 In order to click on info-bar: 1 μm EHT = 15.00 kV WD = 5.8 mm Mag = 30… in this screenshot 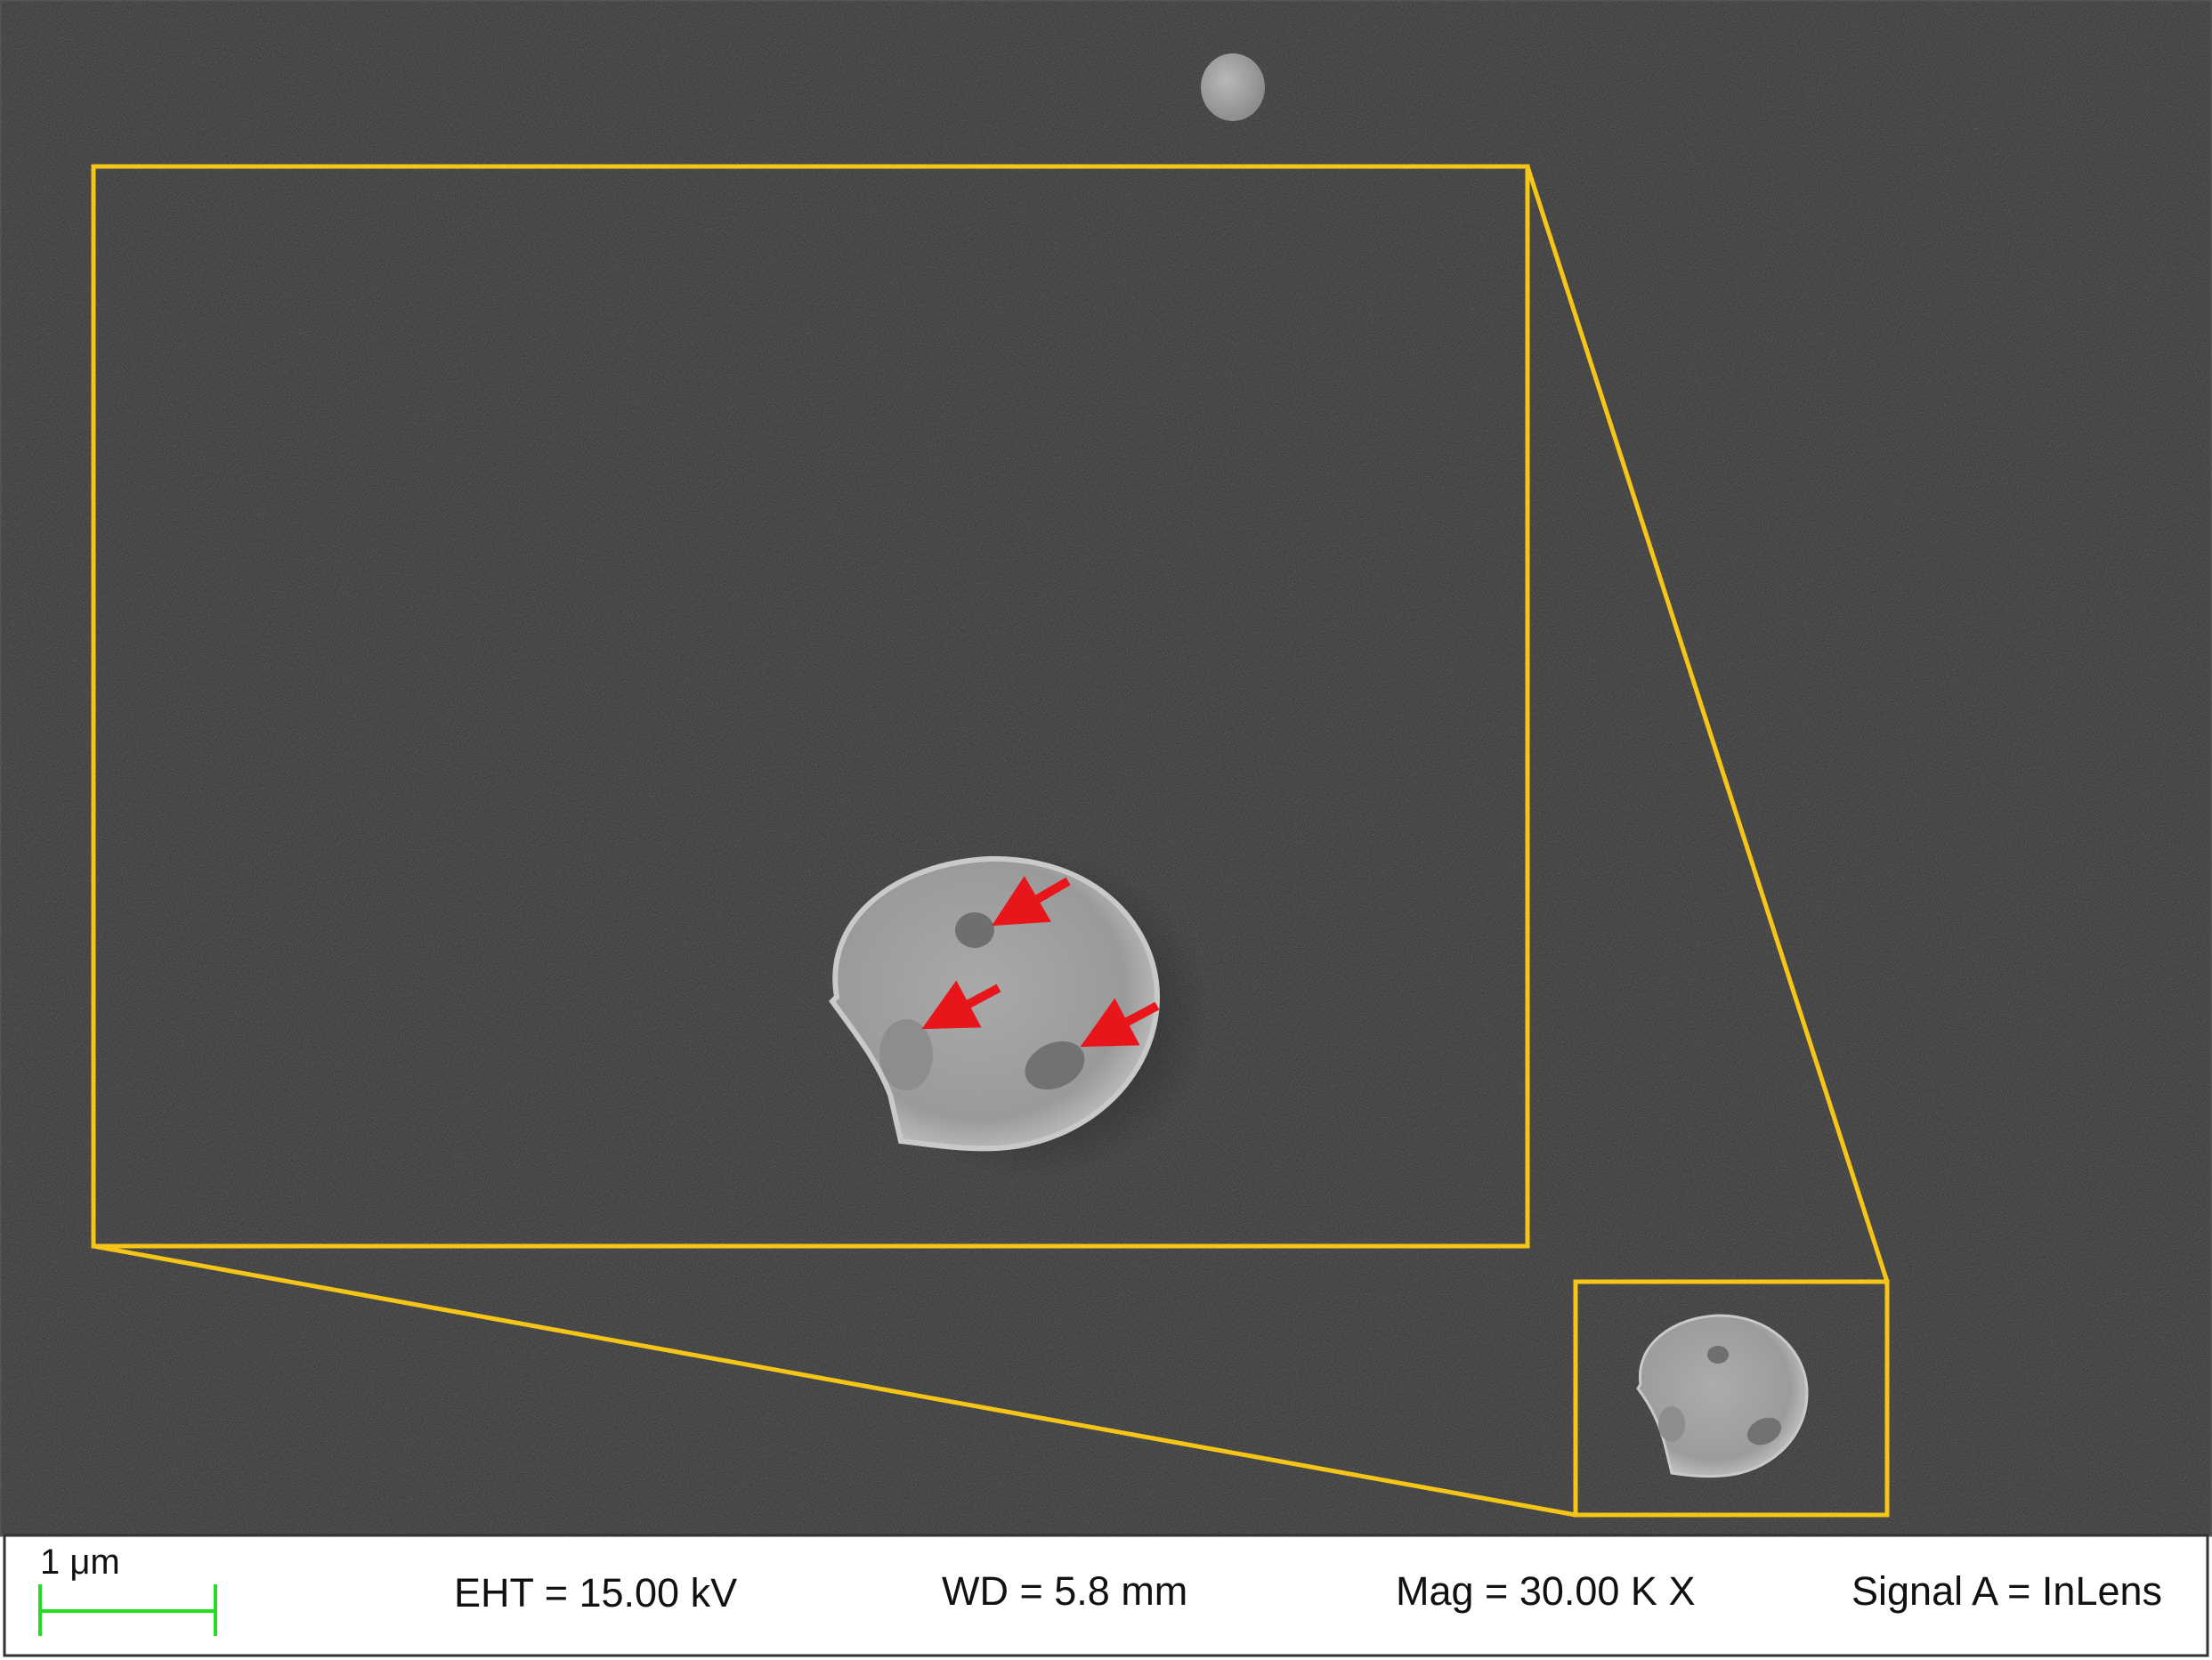, I will do `click(1106, 1595)`.